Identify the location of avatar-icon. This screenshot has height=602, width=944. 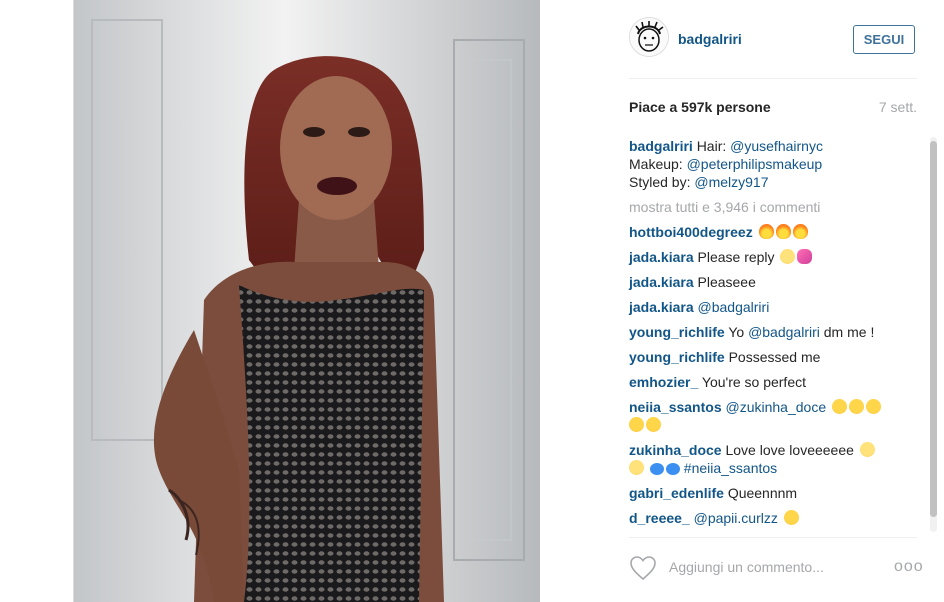
(649, 37).